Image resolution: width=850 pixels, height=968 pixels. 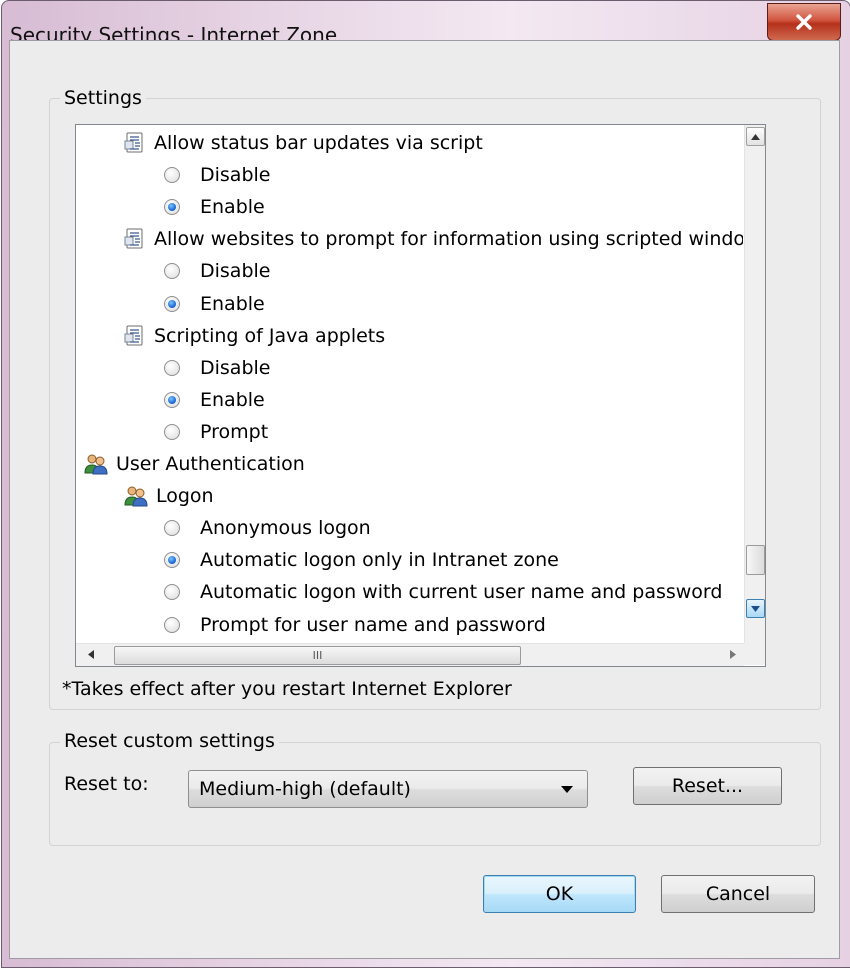 I want to click on scroll-grip: III, so click(x=317, y=655).